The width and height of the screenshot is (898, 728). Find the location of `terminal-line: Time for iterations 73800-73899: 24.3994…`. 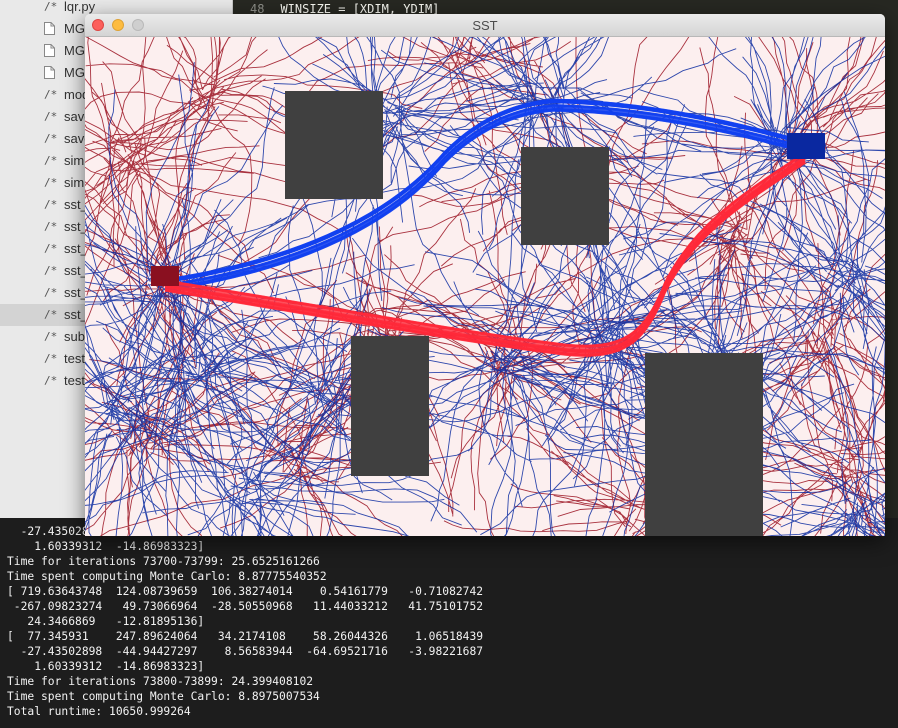

terminal-line: Time for iterations 73800-73899: 24.3994… is located at coordinates (160, 681).